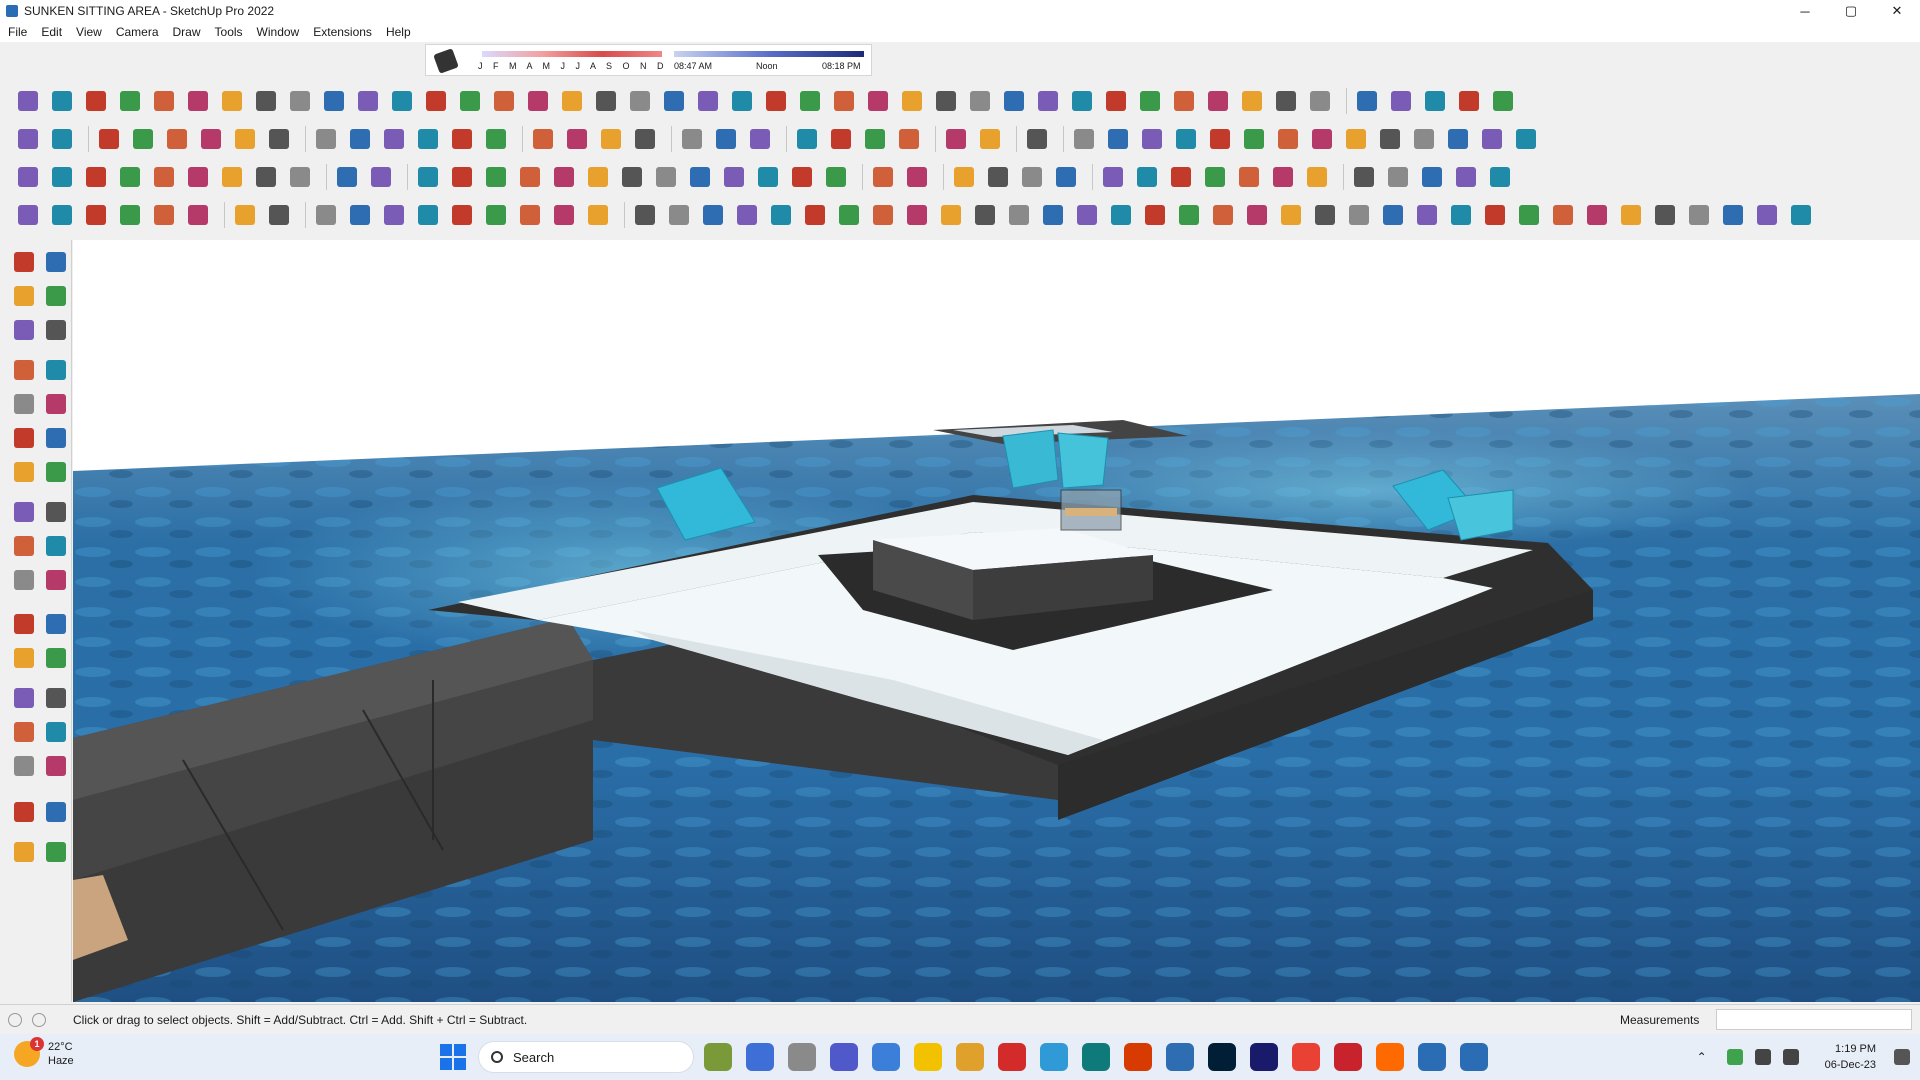 Image resolution: width=1920 pixels, height=1080 pixels. What do you see at coordinates (1805, 11) in the screenshot?
I see `minimize-button: ─` at bounding box center [1805, 11].